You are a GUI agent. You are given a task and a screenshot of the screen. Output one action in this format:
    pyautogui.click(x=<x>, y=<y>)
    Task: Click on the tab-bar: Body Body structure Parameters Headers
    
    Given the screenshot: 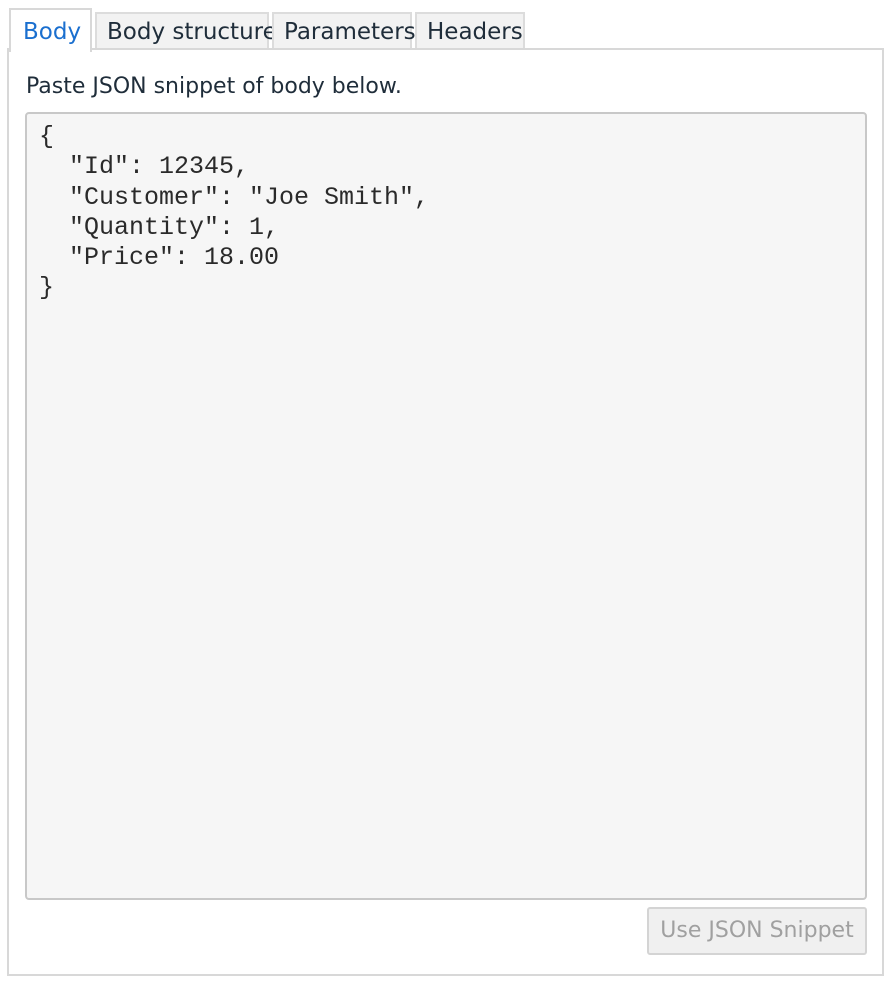 What is the action you would take?
    pyautogui.click(x=268, y=29)
    